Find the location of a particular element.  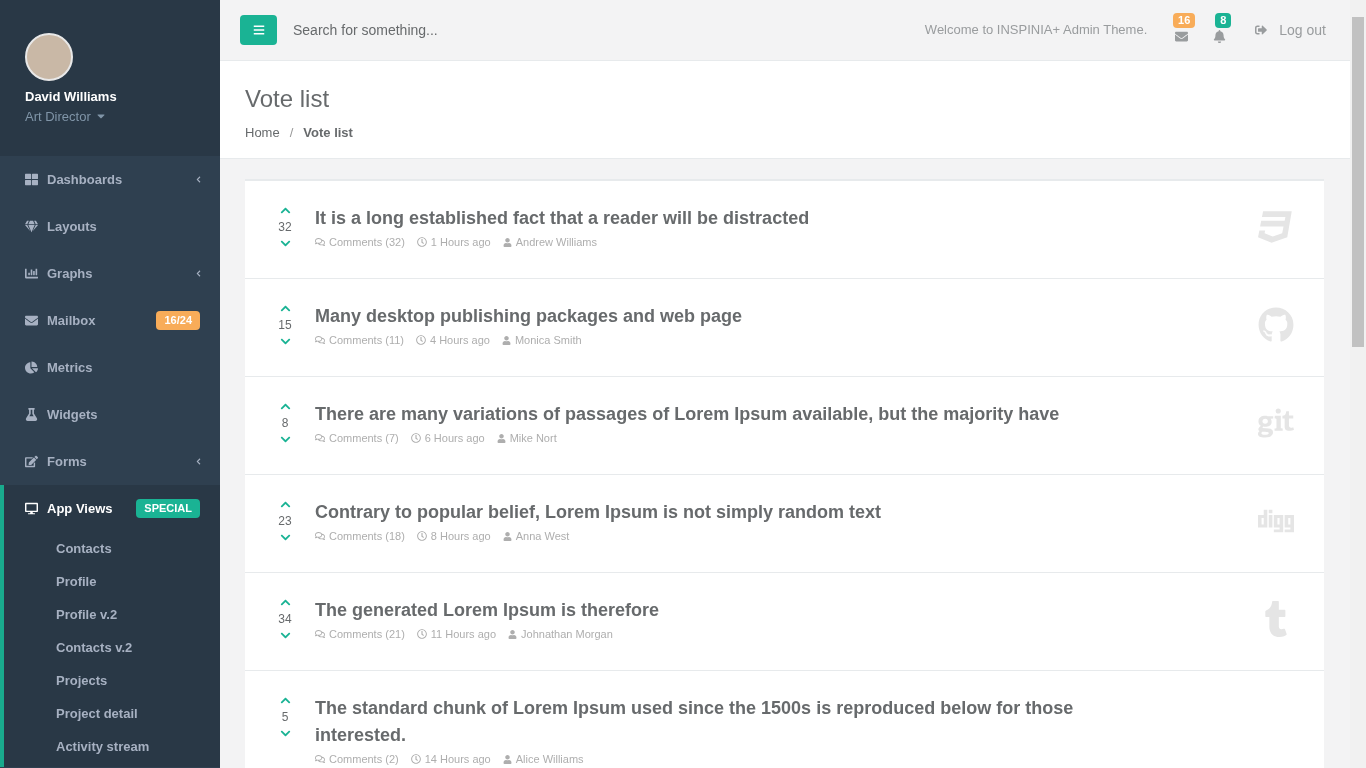

page-title: Vote list is located at coordinates (288, 99).